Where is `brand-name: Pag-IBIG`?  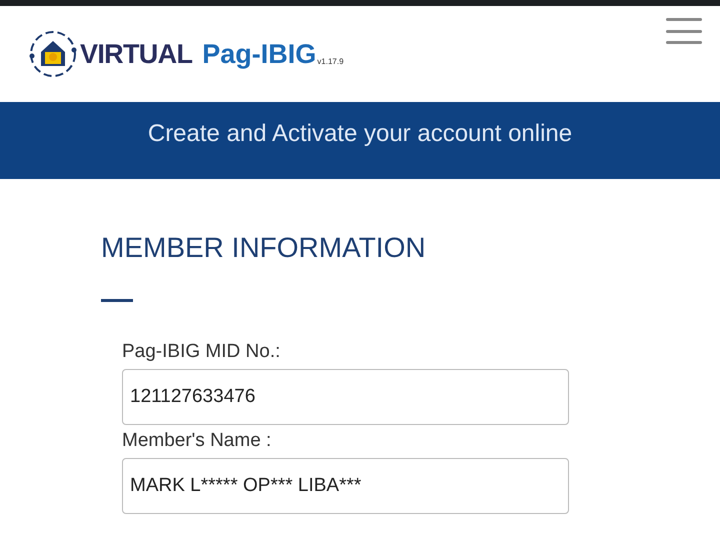
brand-name: Pag-IBIG is located at coordinates (259, 54).